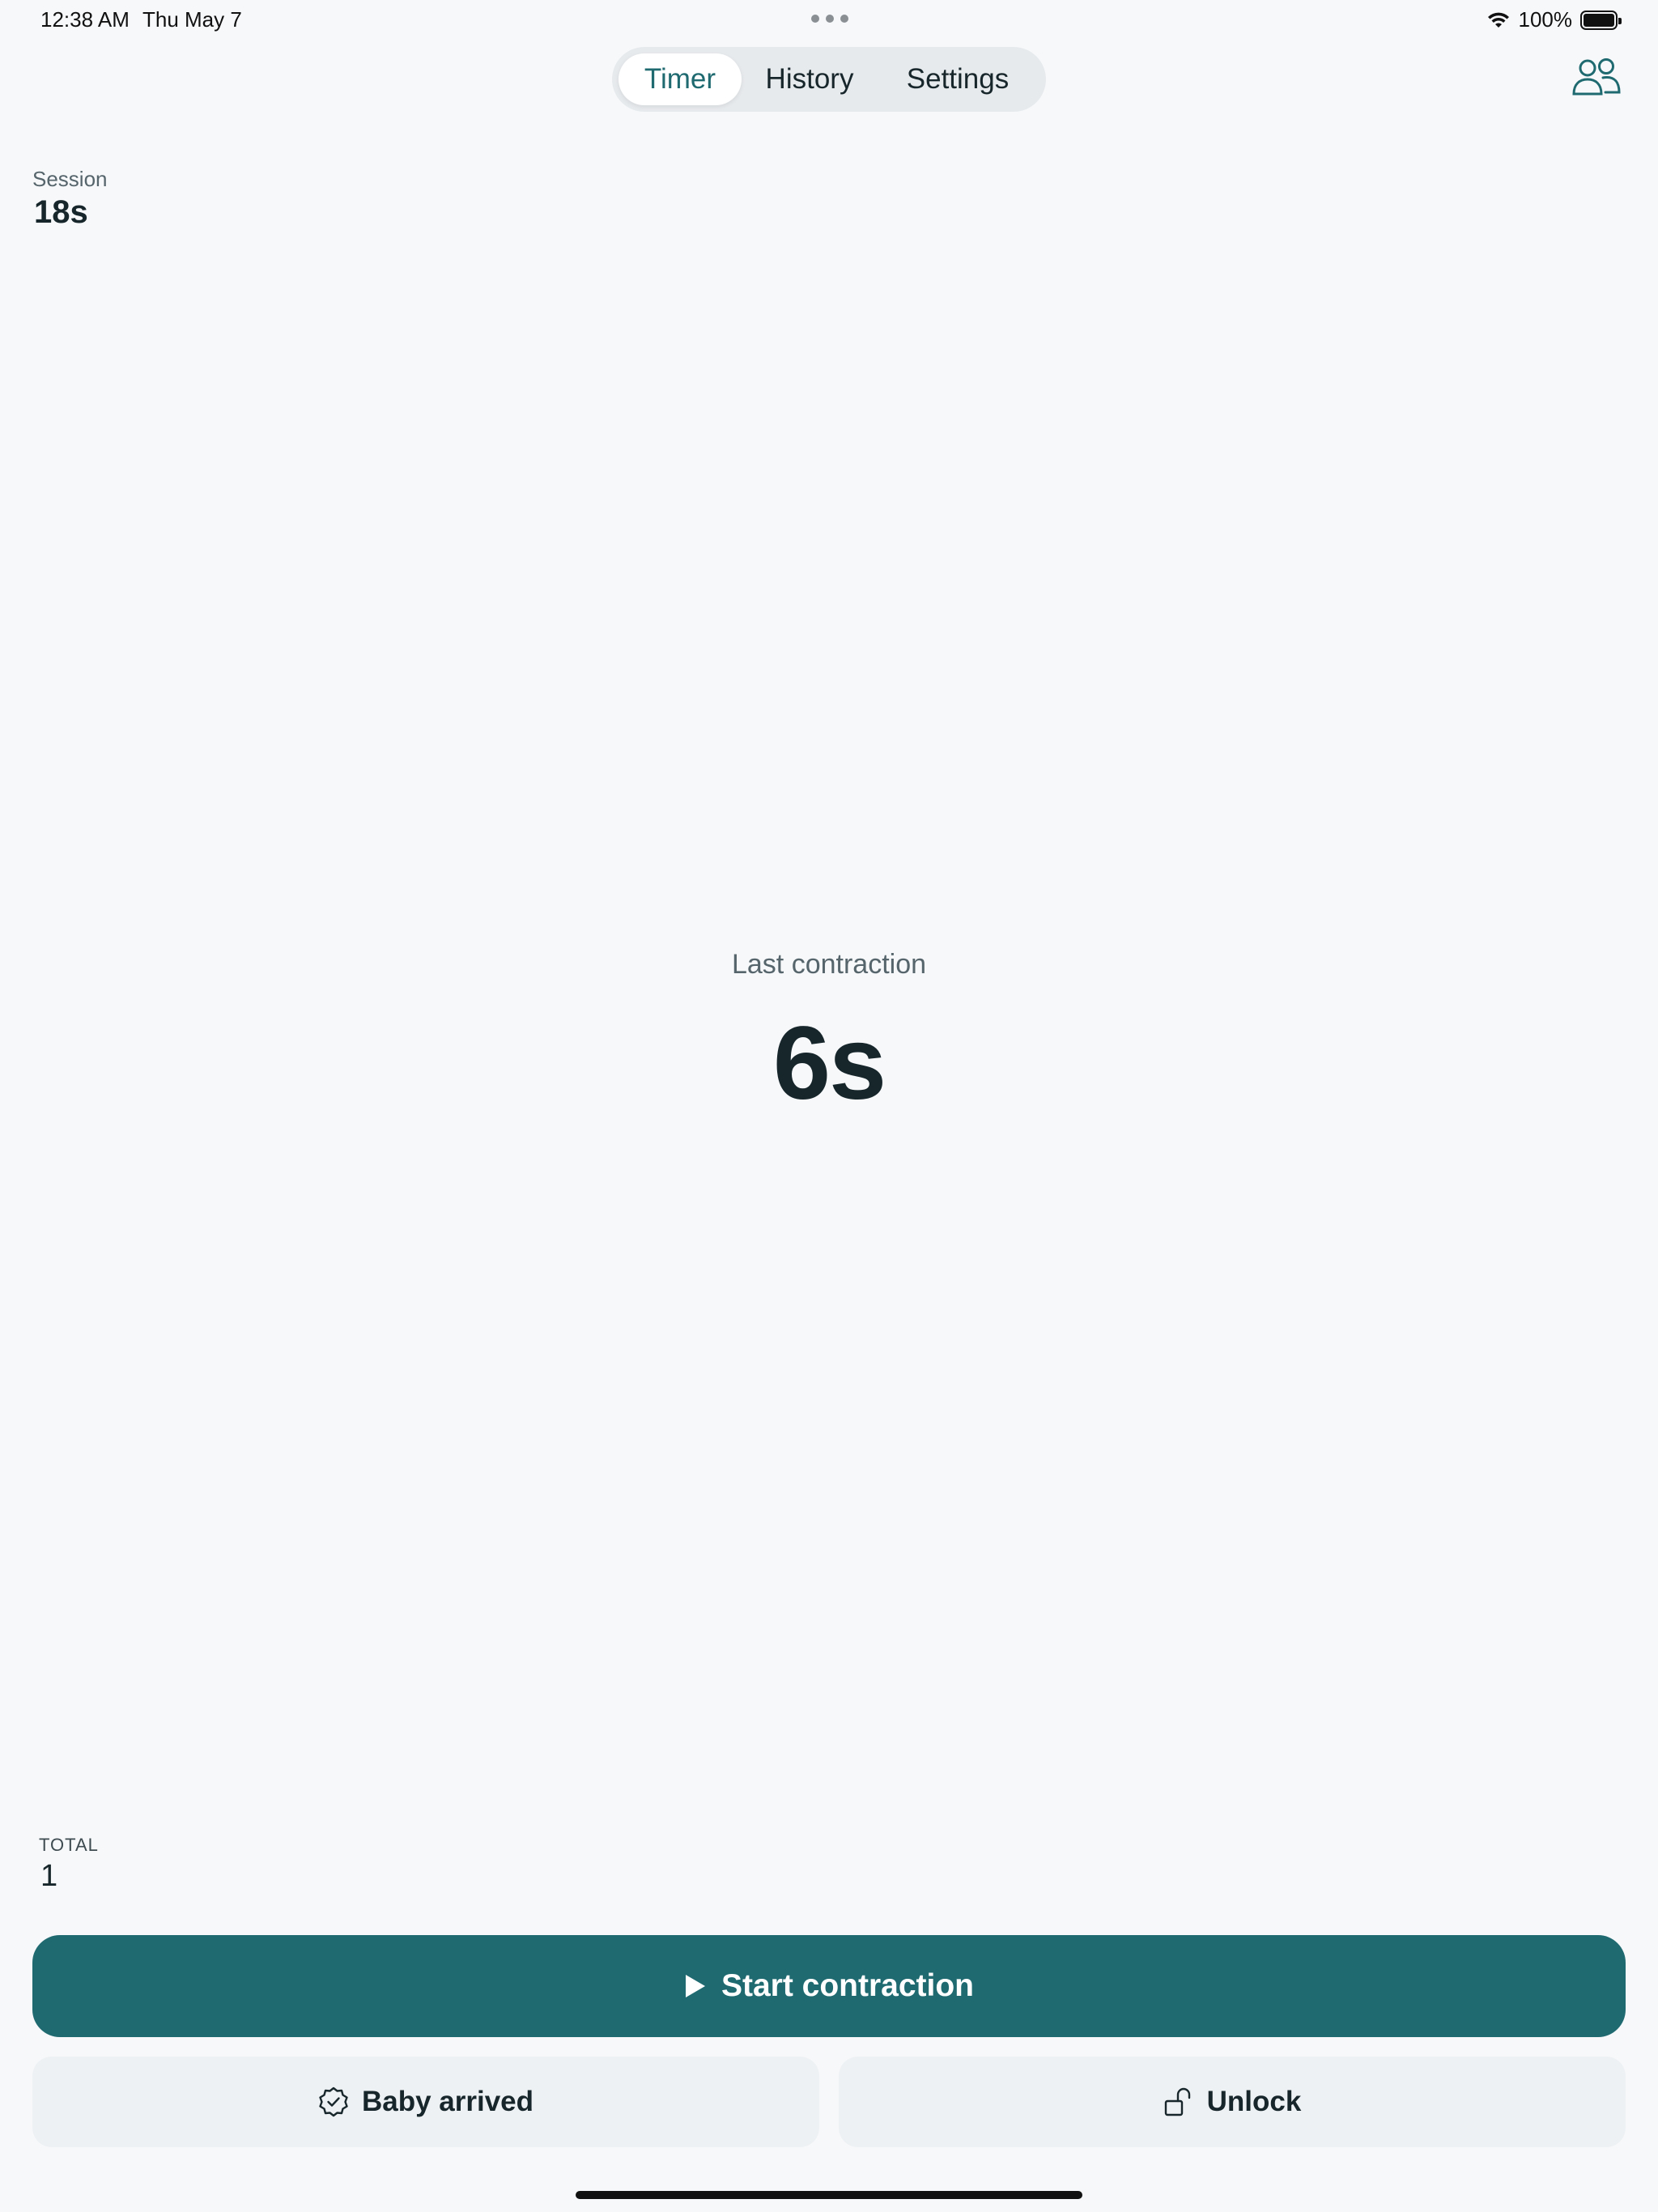  What do you see at coordinates (1498, 20) in the screenshot?
I see `wifi-icon` at bounding box center [1498, 20].